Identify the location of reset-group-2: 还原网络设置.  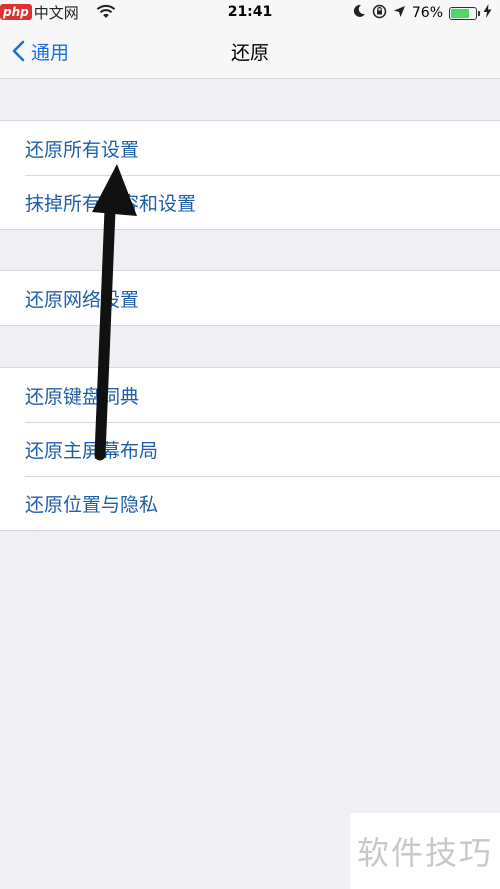
(250, 298).